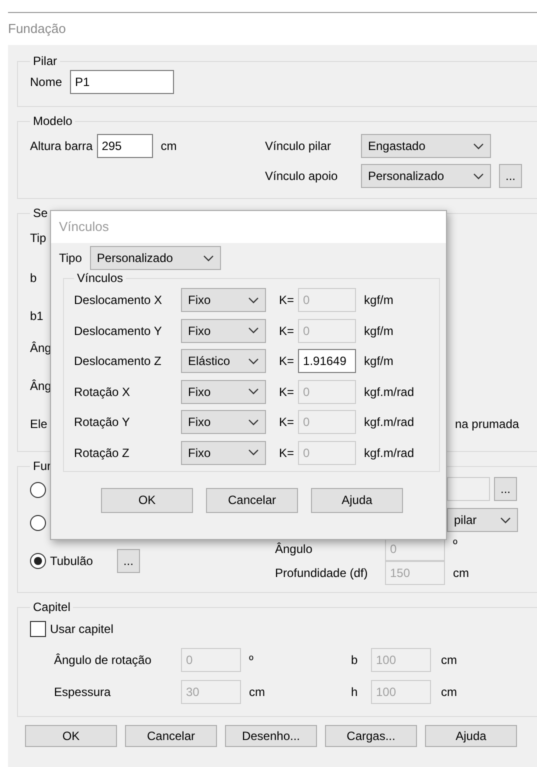 This screenshot has width=537, height=767. I want to click on dialog-title: Vínculos, so click(248, 227).